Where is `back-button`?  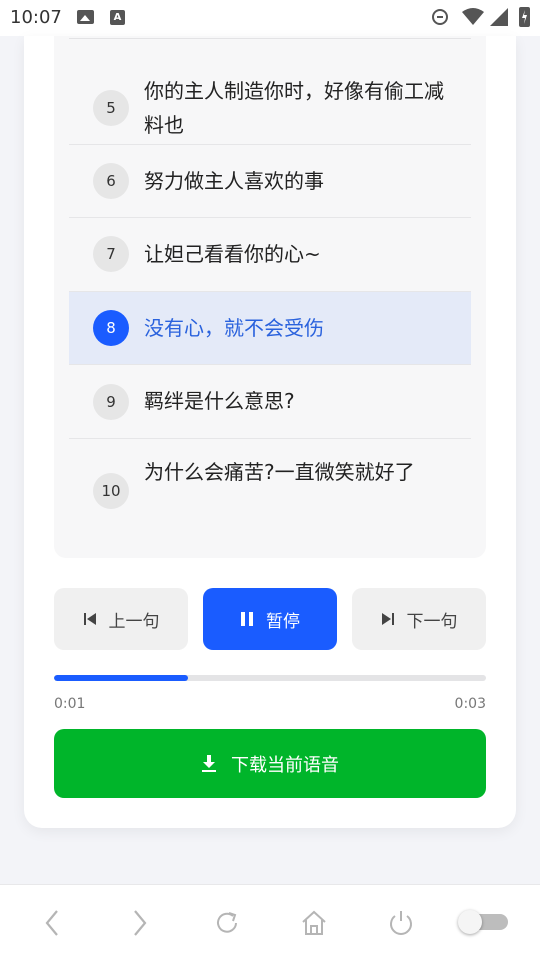 back-button is located at coordinates (52, 923).